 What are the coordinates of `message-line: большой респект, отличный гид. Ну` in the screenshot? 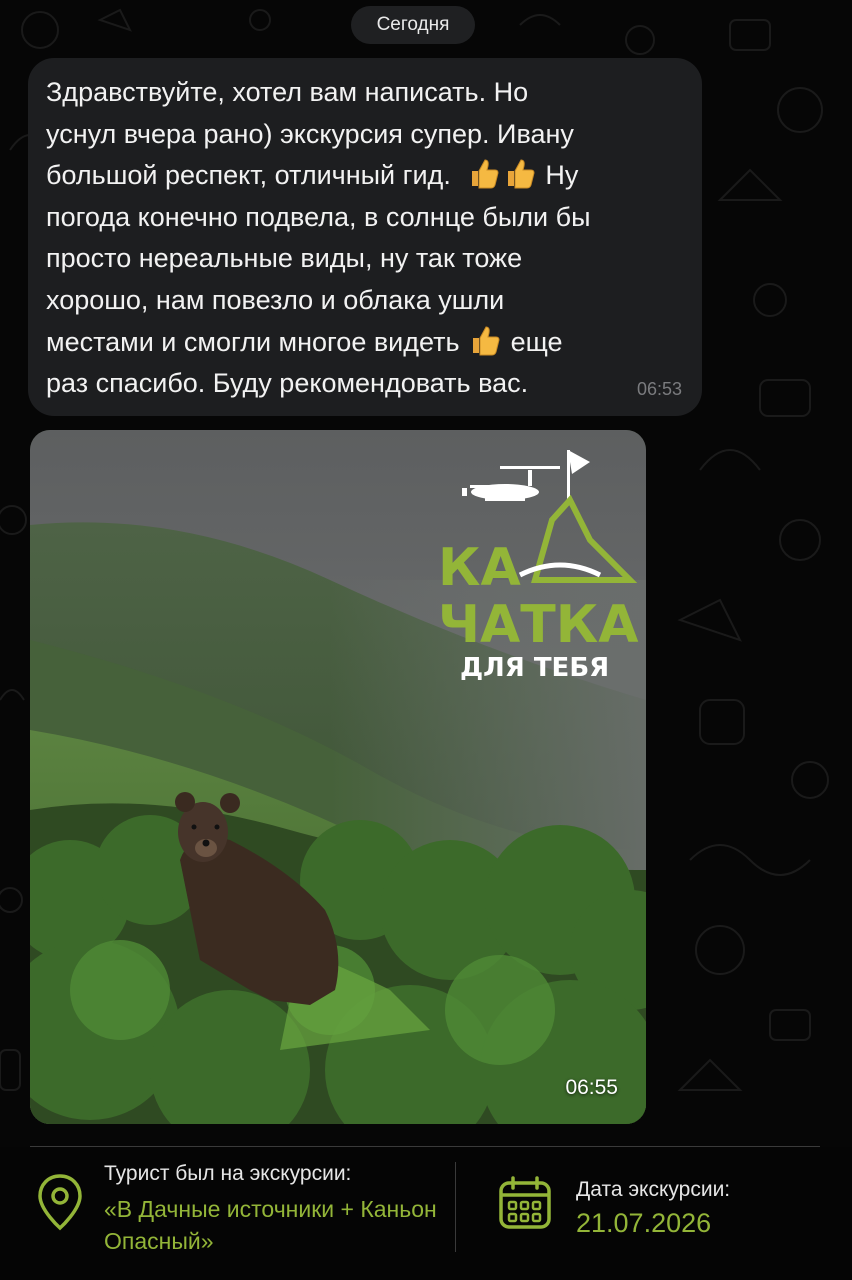 It's located at (371, 176).